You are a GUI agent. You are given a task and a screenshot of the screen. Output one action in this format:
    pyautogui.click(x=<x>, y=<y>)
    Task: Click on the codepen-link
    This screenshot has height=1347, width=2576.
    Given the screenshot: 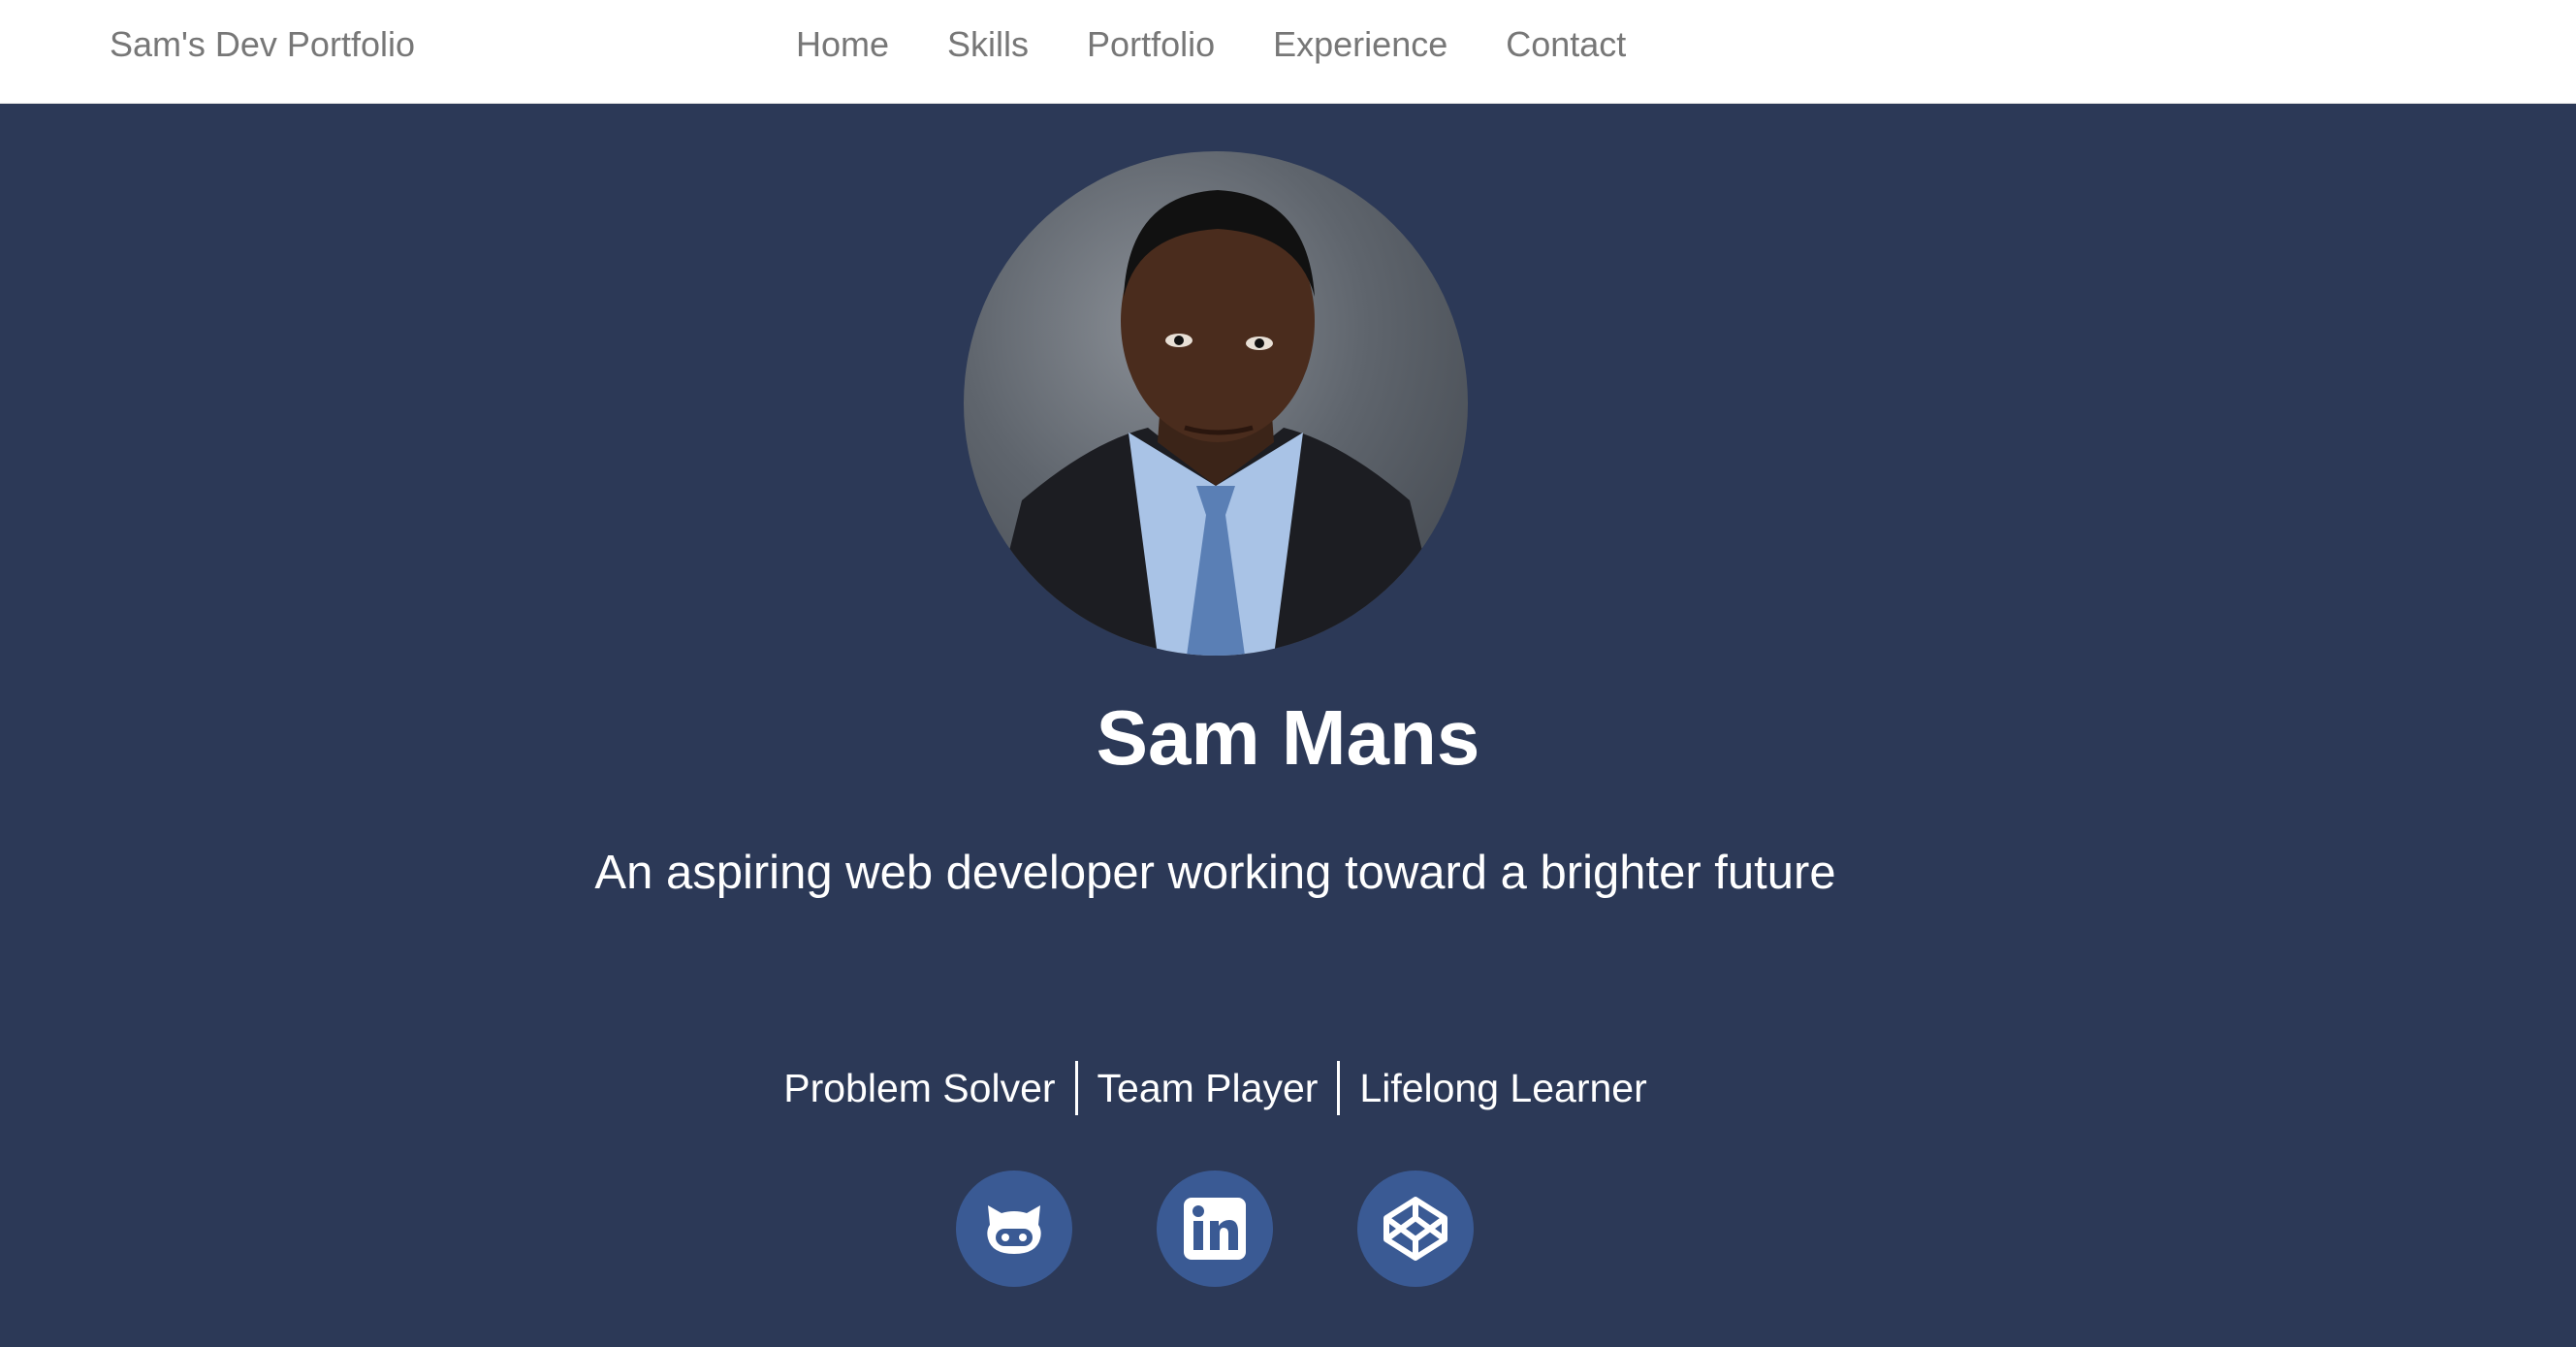 What is the action you would take?
    pyautogui.click(x=1415, y=1229)
    